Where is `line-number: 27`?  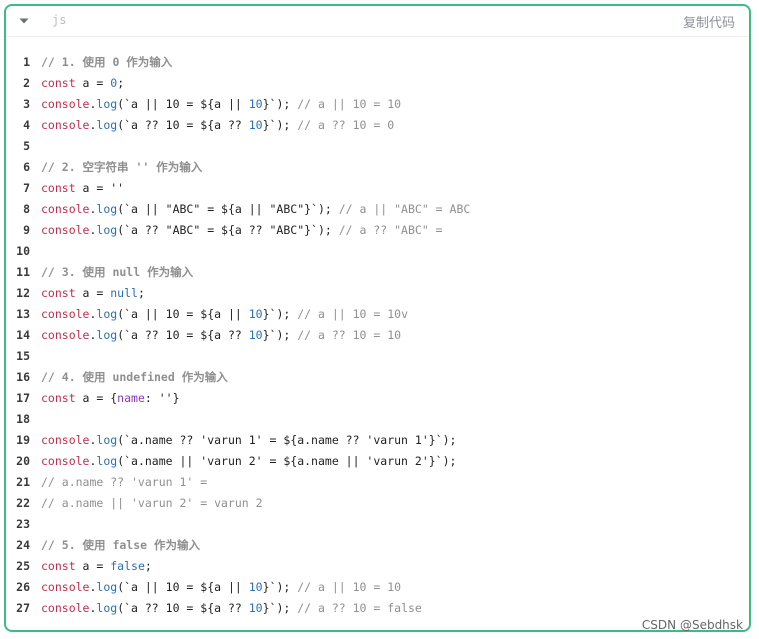 line-number: 27 is located at coordinates (23, 608).